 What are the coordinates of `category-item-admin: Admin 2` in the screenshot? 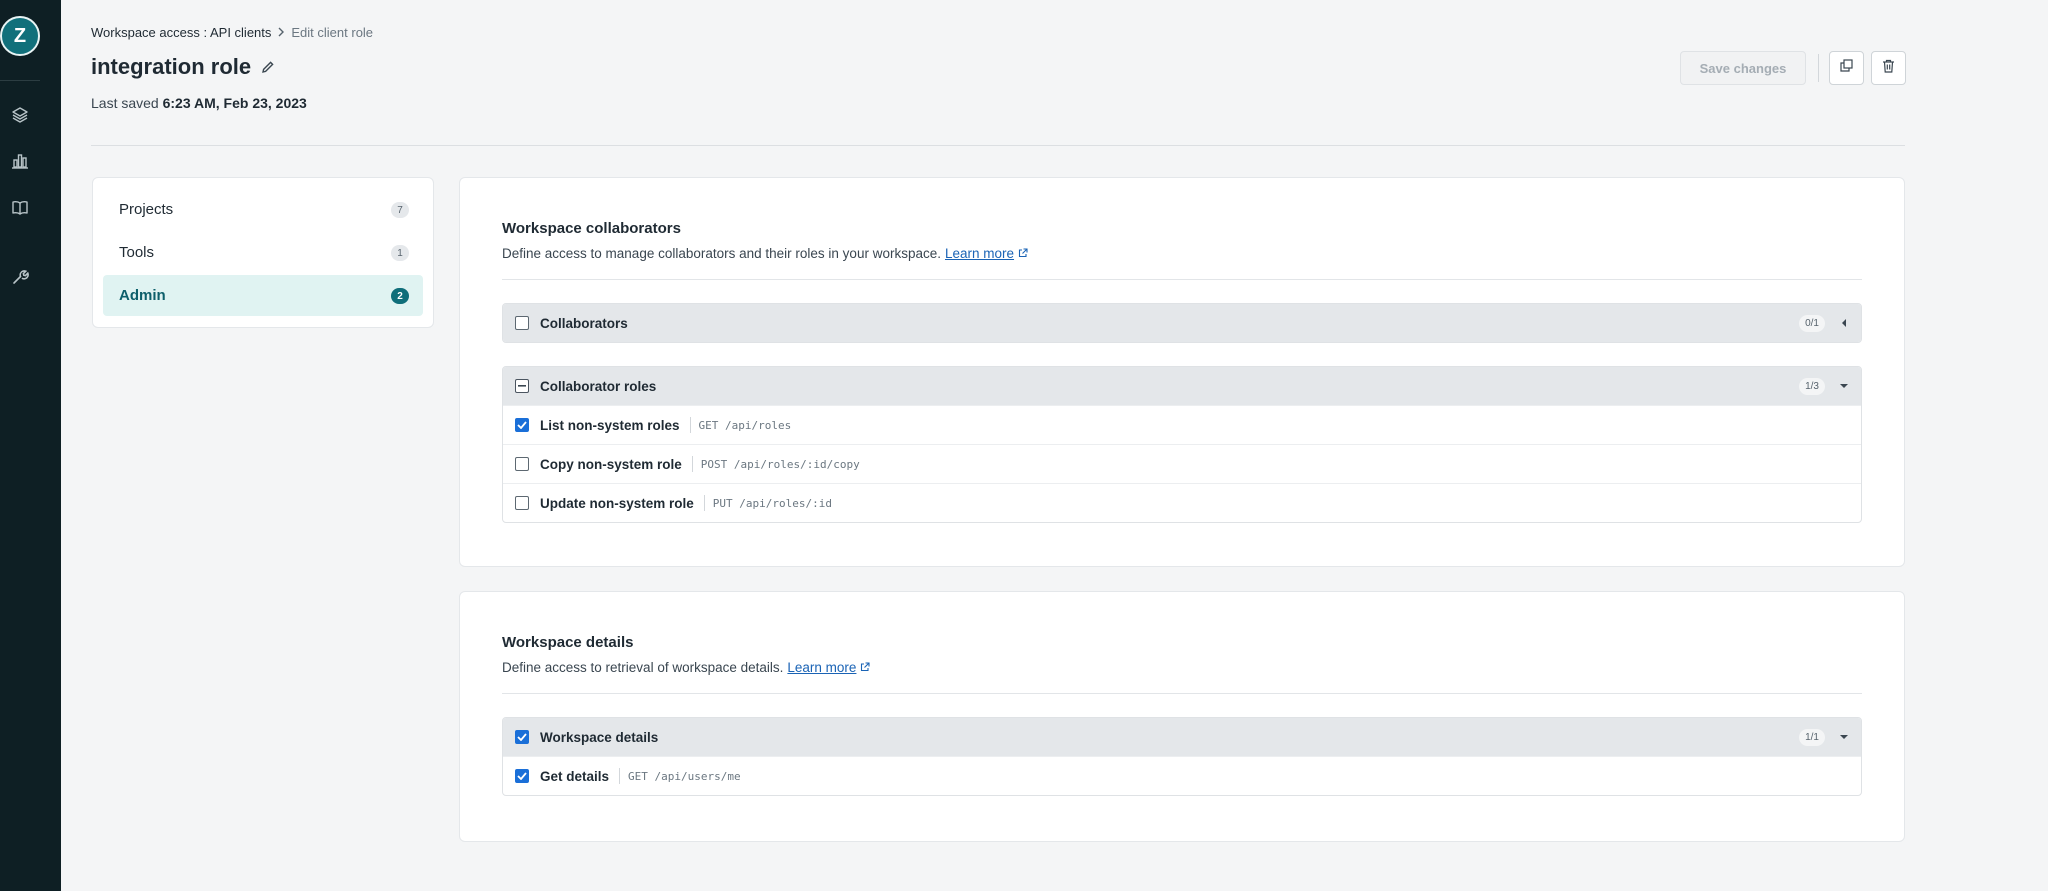 It's located at (263, 295).